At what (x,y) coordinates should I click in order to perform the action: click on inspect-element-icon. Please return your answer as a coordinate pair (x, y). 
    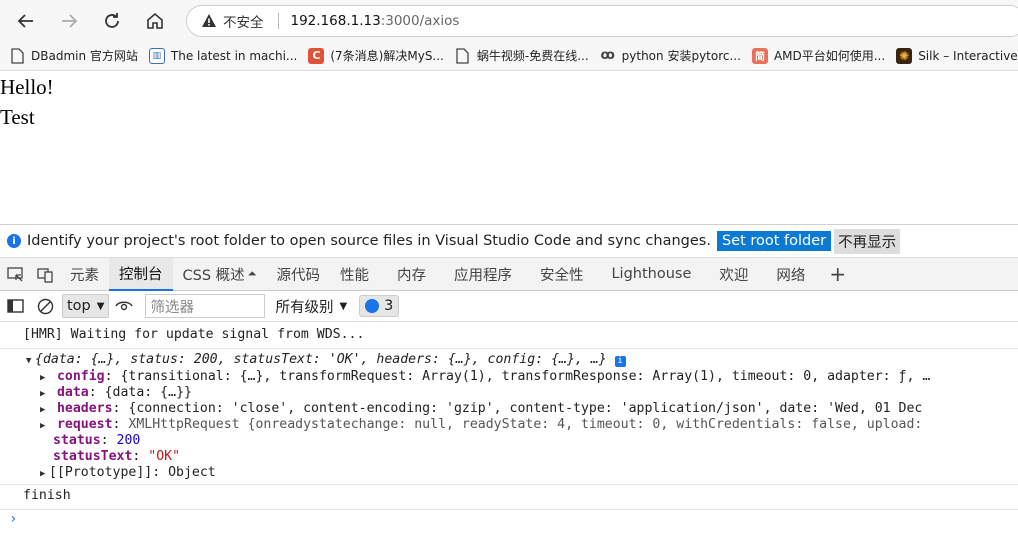
    Looking at the image, I should click on (15, 274).